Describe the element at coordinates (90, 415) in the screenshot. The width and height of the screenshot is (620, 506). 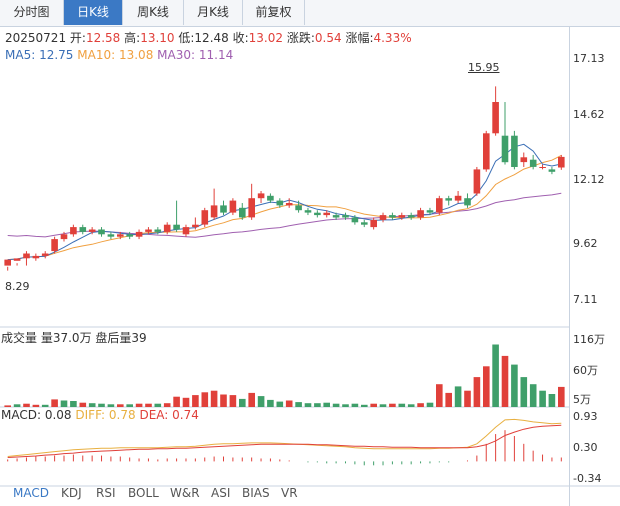
I see `diff-label: DIFF:` at that location.